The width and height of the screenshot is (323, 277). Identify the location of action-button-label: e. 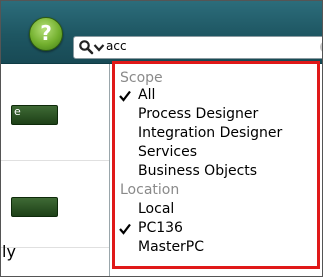
(17, 111).